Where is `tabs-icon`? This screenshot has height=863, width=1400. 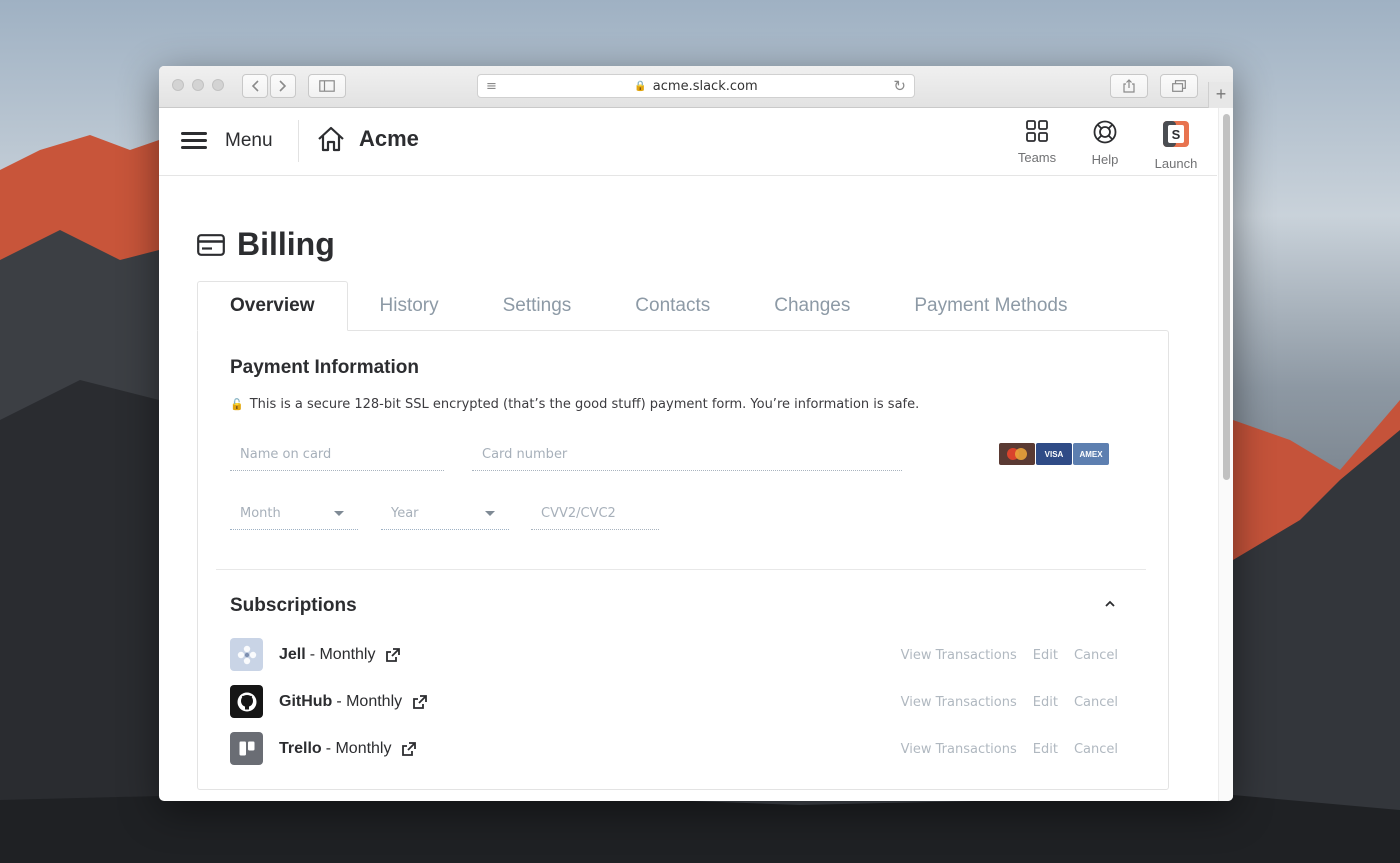
tabs-icon is located at coordinates (1179, 86).